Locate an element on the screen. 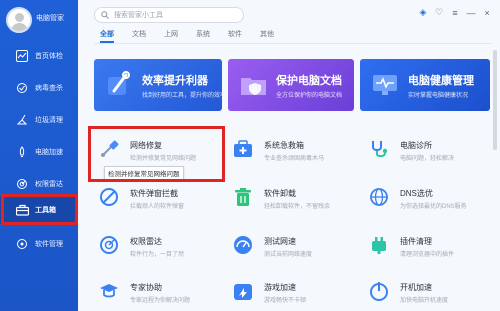  stethoscope-icon is located at coordinates (379, 149).